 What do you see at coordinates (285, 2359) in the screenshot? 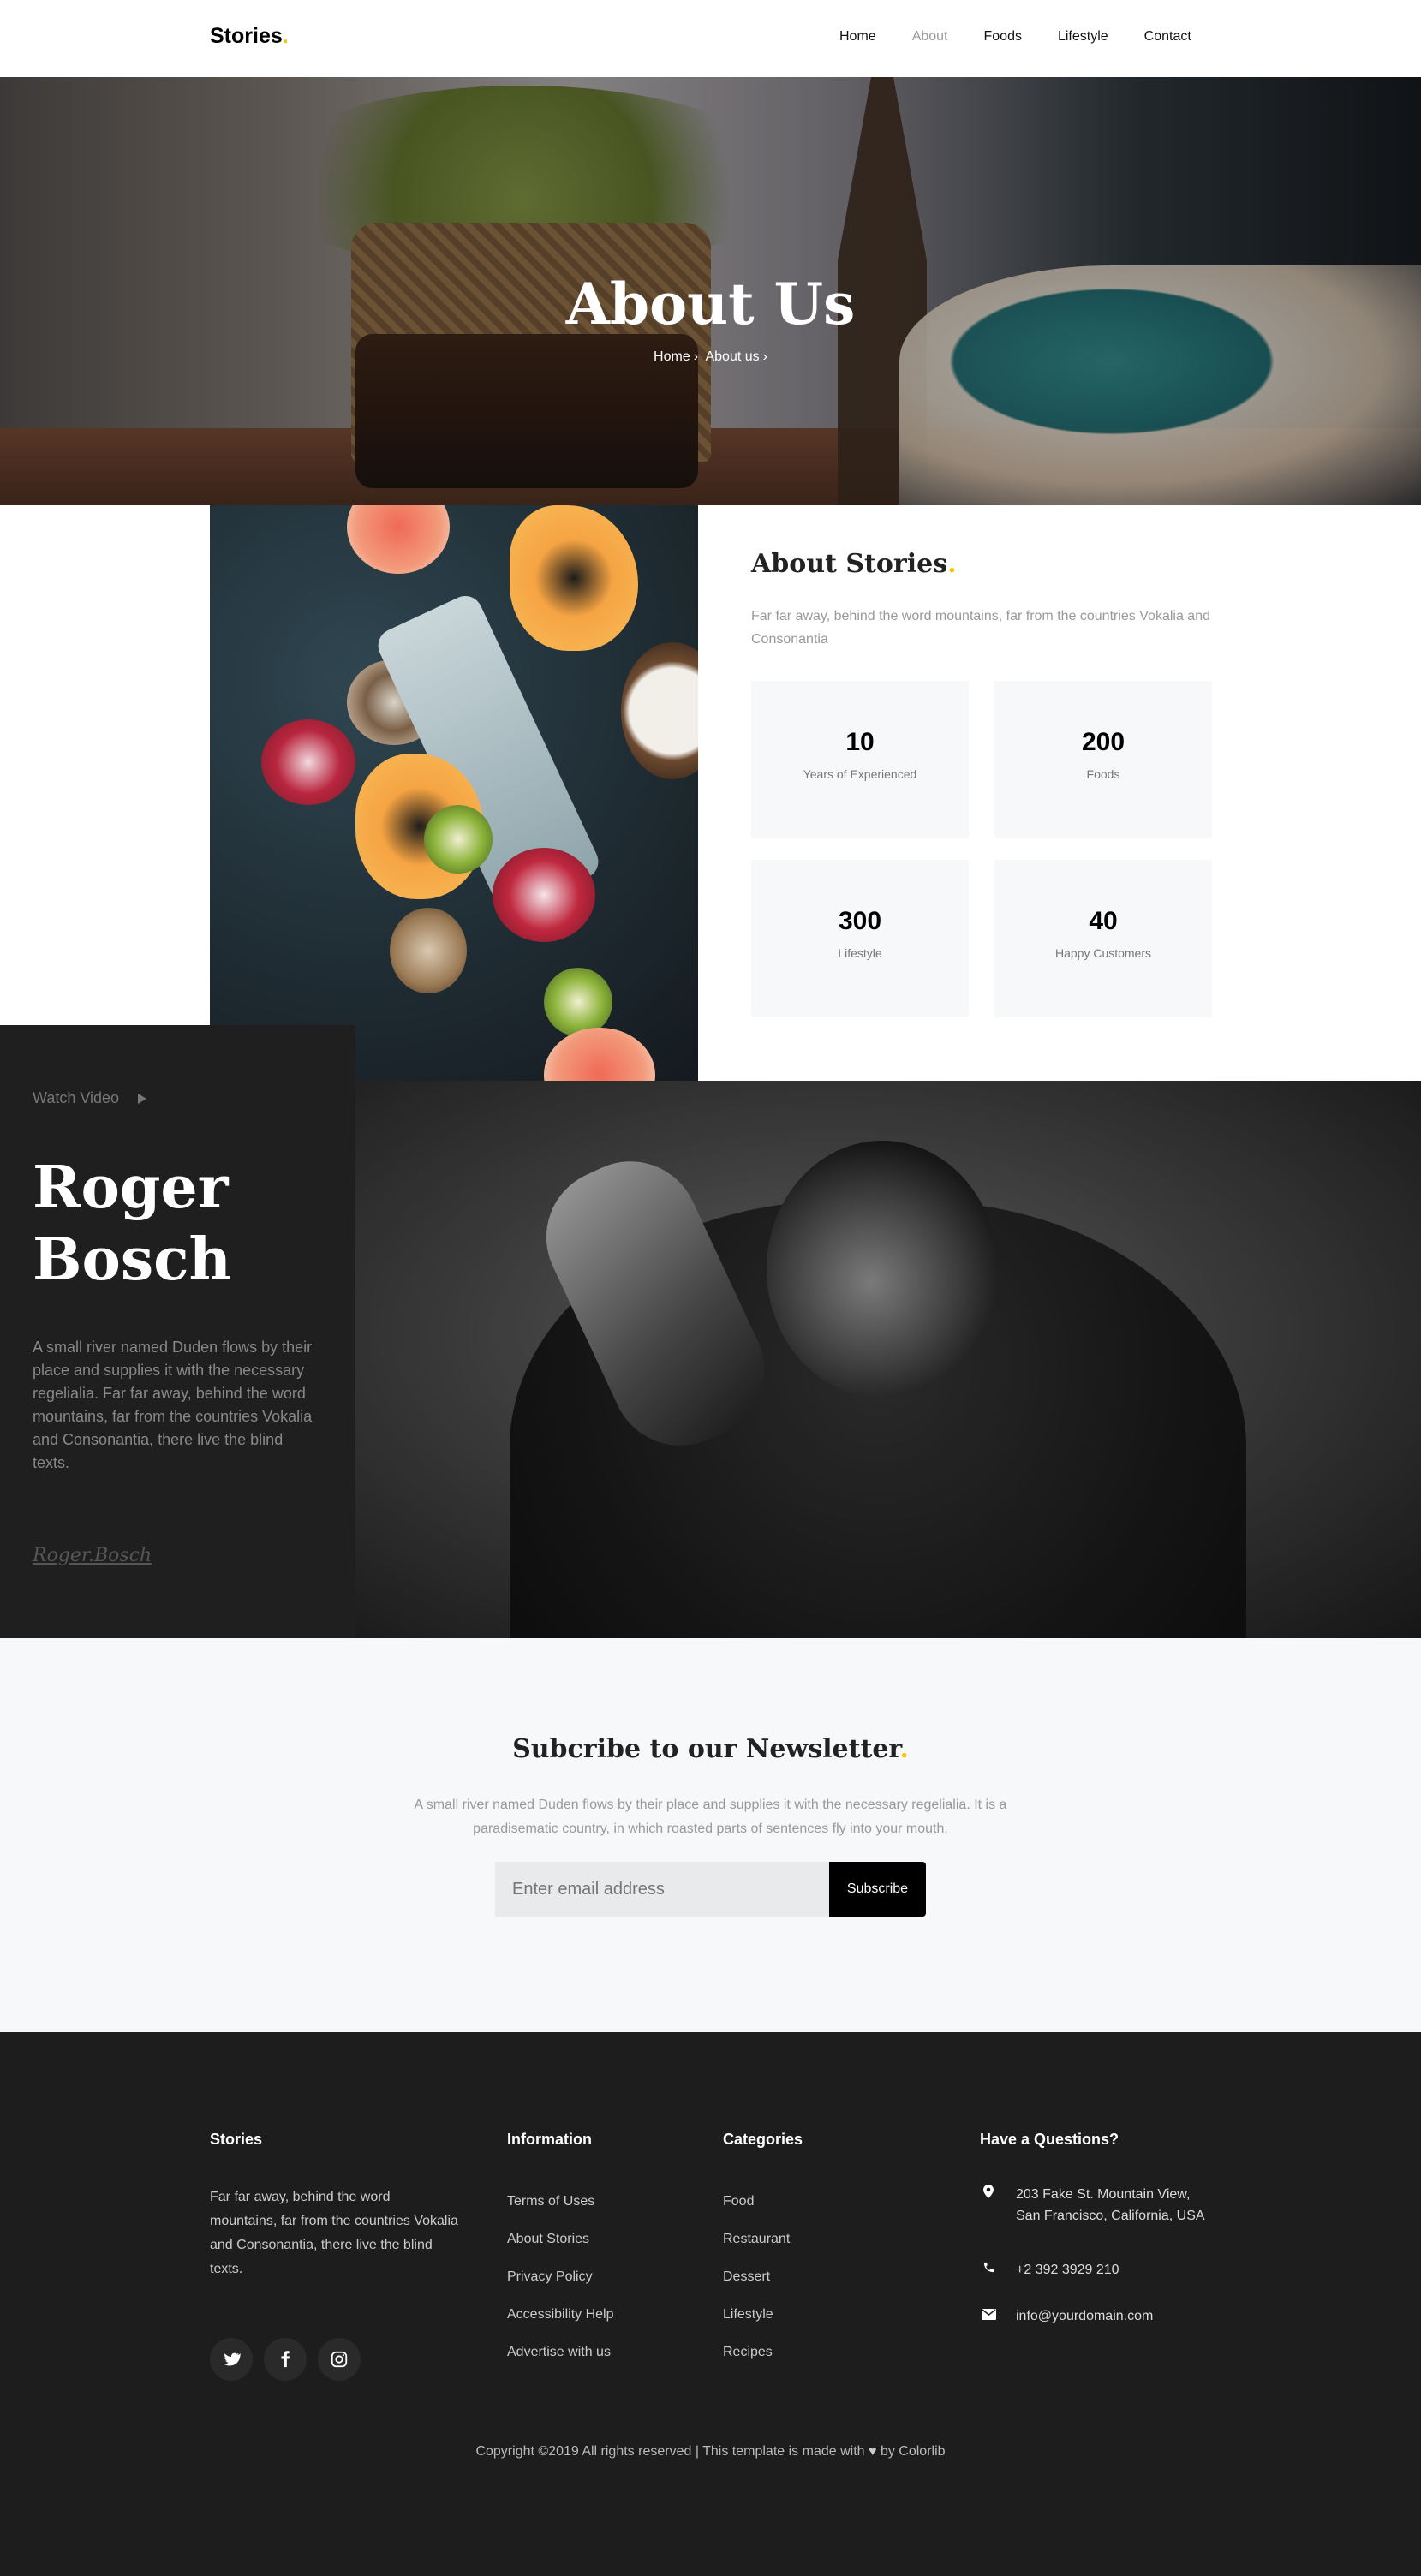
I see `facebook-icon` at bounding box center [285, 2359].